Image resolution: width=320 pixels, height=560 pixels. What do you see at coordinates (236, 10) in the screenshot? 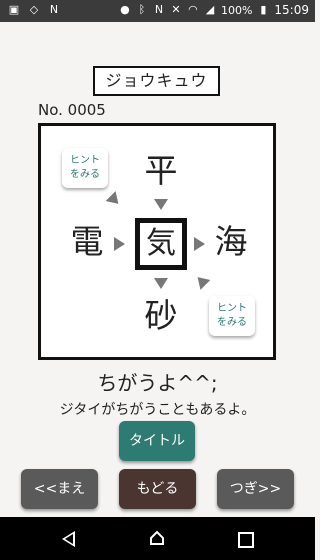
I see `battery-percent: 100%` at bounding box center [236, 10].